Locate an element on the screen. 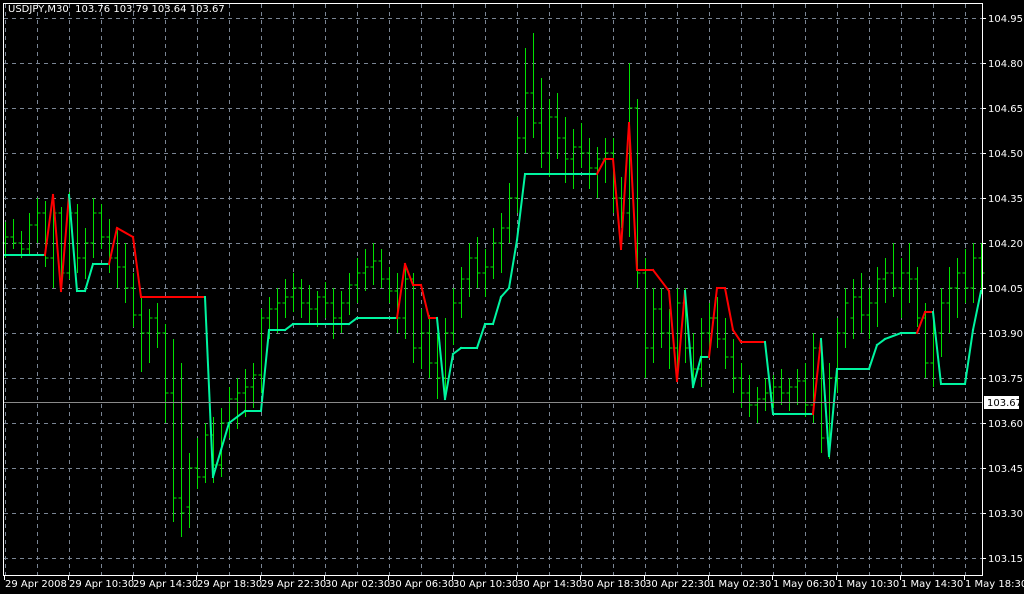 The width and height of the screenshot is (1024, 594). y-tick-label: 103.30 is located at coordinates (1005, 514).